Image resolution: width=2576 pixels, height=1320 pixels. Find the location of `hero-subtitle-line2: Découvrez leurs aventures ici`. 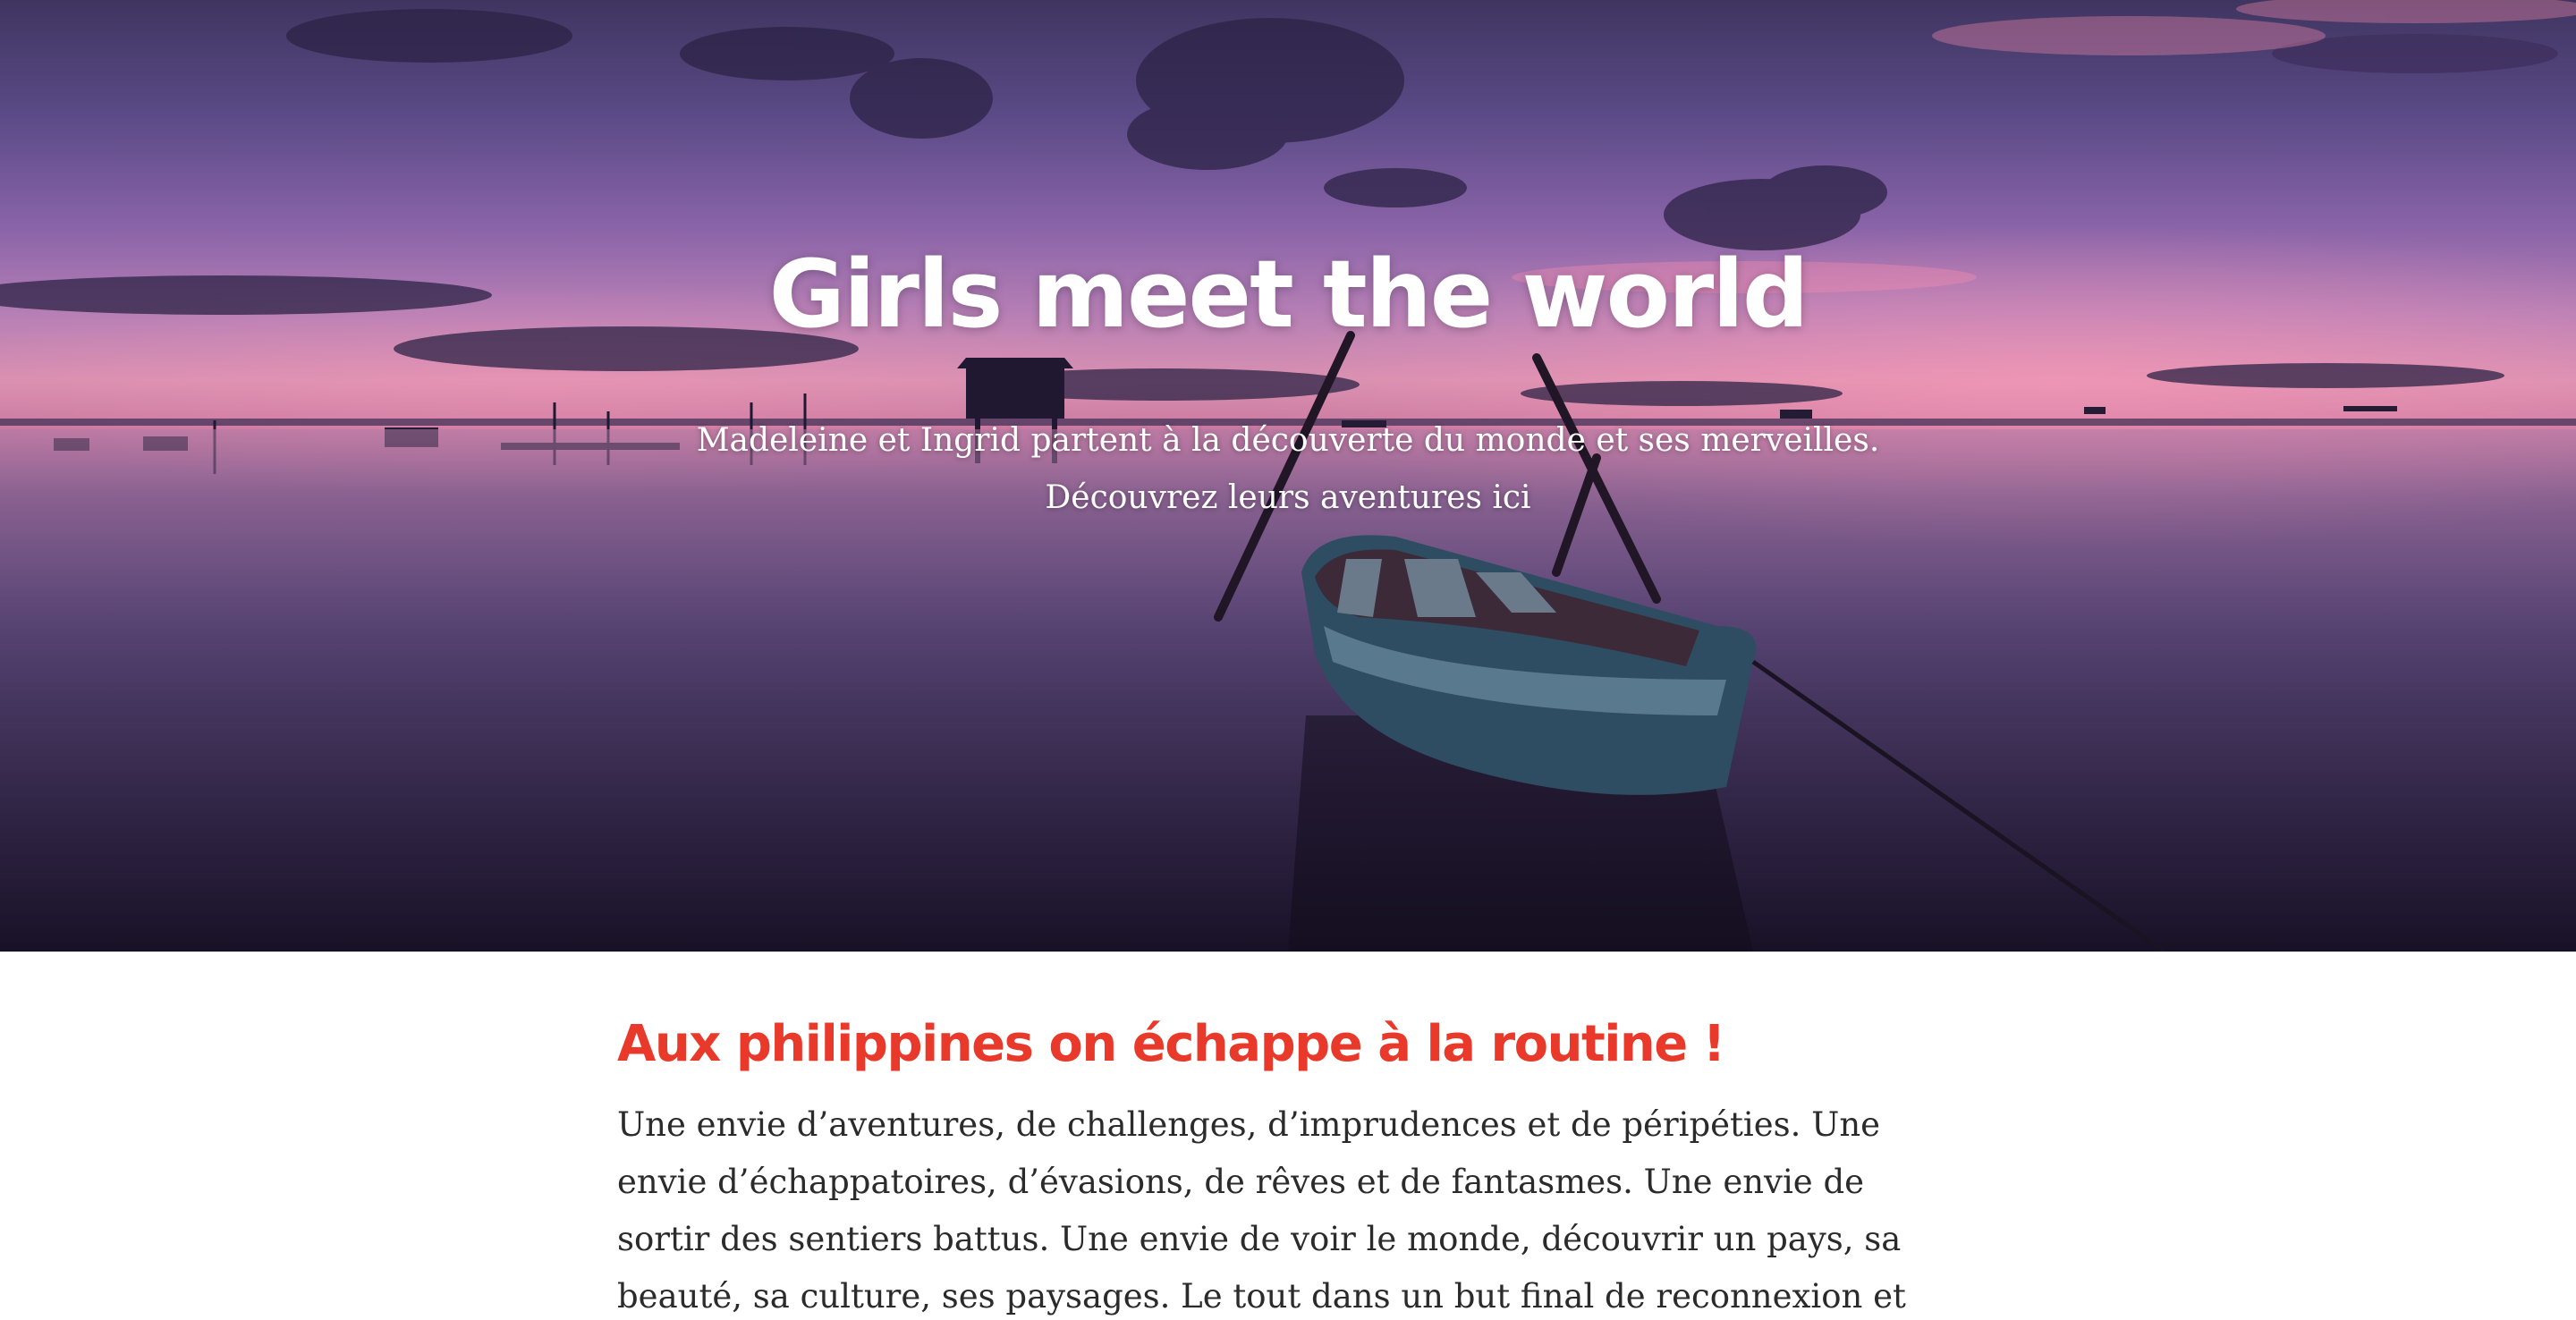

hero-subtitle-line2: Découvrez leurs aventures ici is located at coordinates (1288, 497).